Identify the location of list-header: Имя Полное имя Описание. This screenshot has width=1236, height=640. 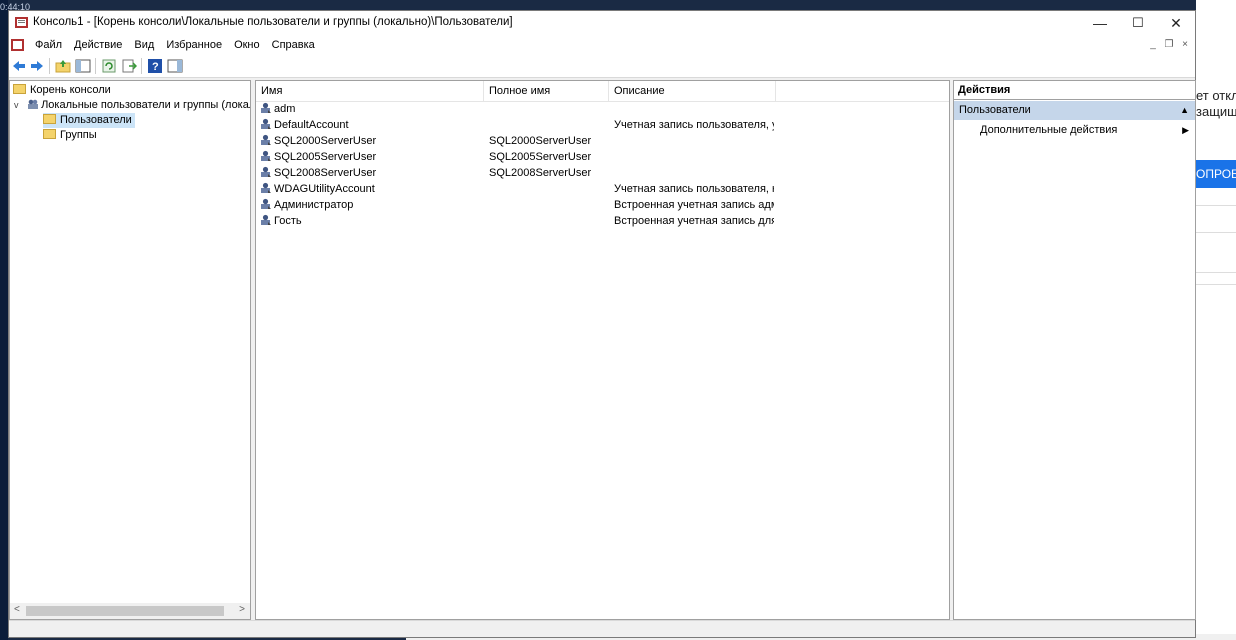
(602, 91).